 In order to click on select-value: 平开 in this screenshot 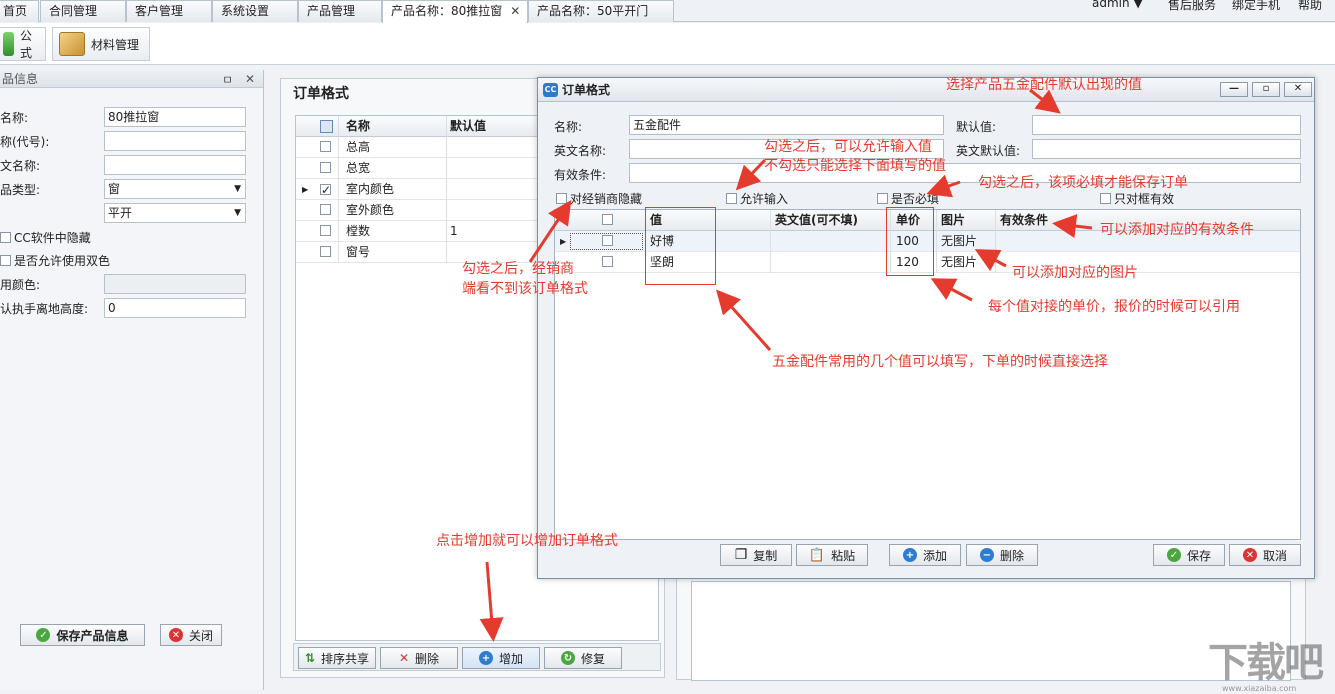, I will do `click(120, 213)`.